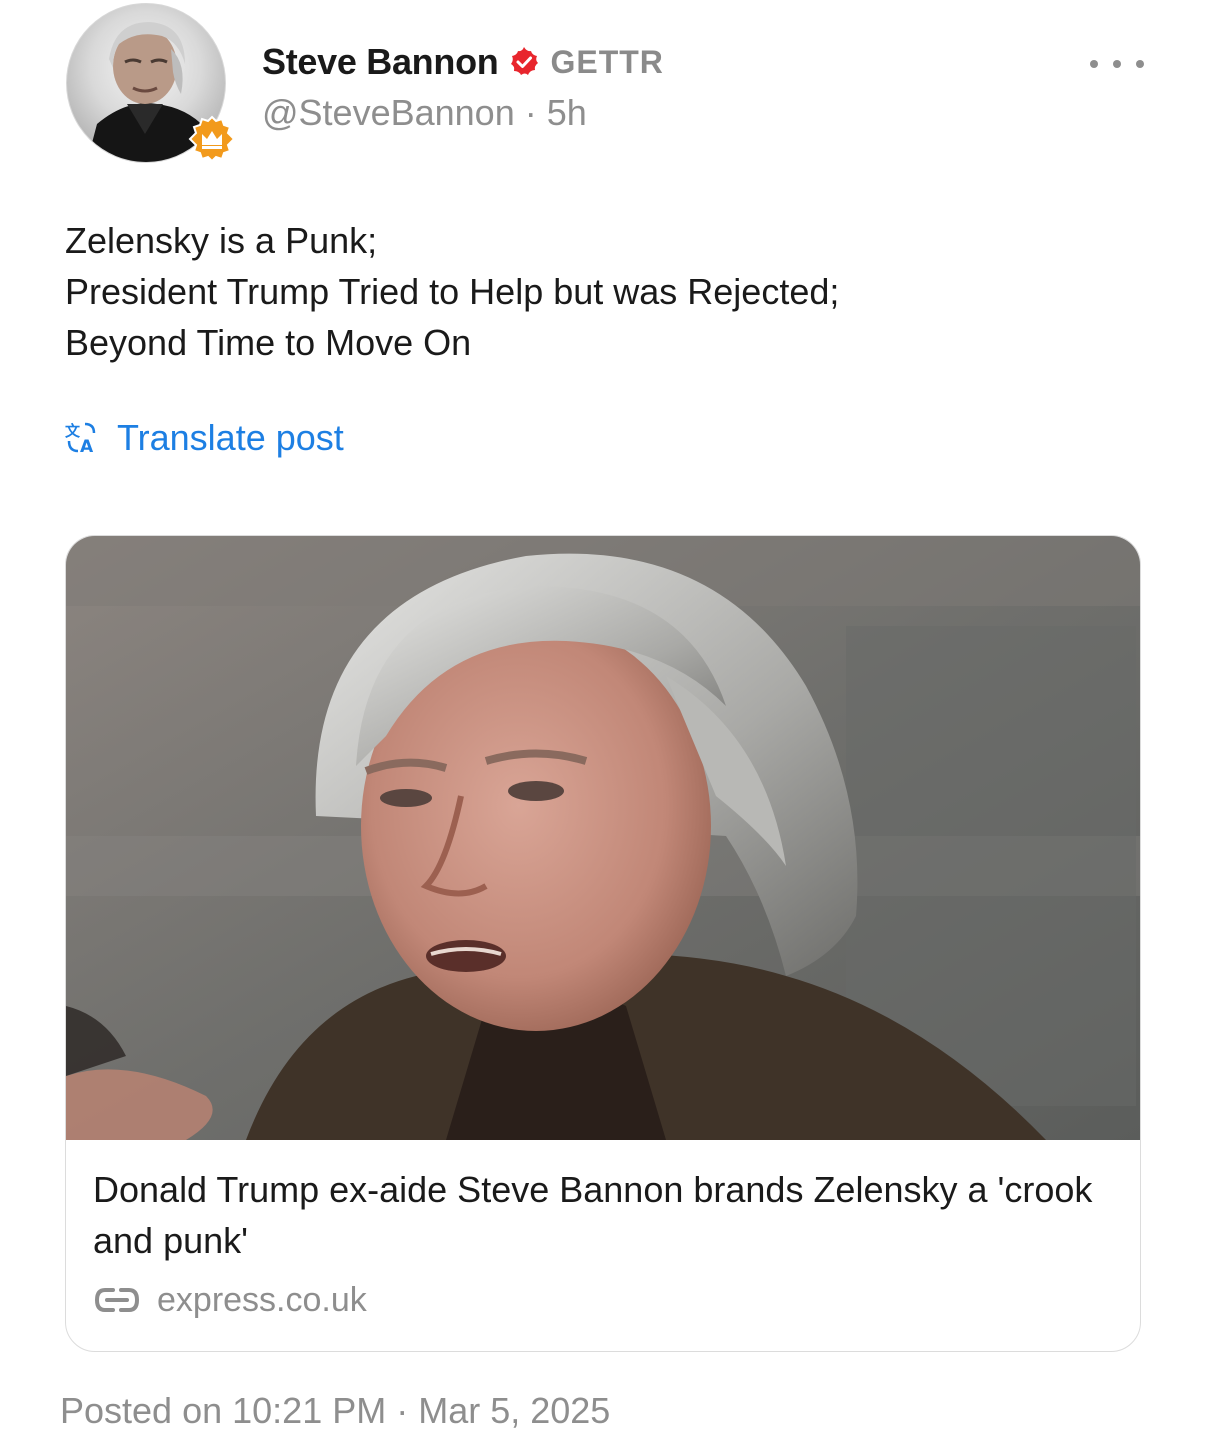  I want to click on verified-badge-icon, so click(525, 61).